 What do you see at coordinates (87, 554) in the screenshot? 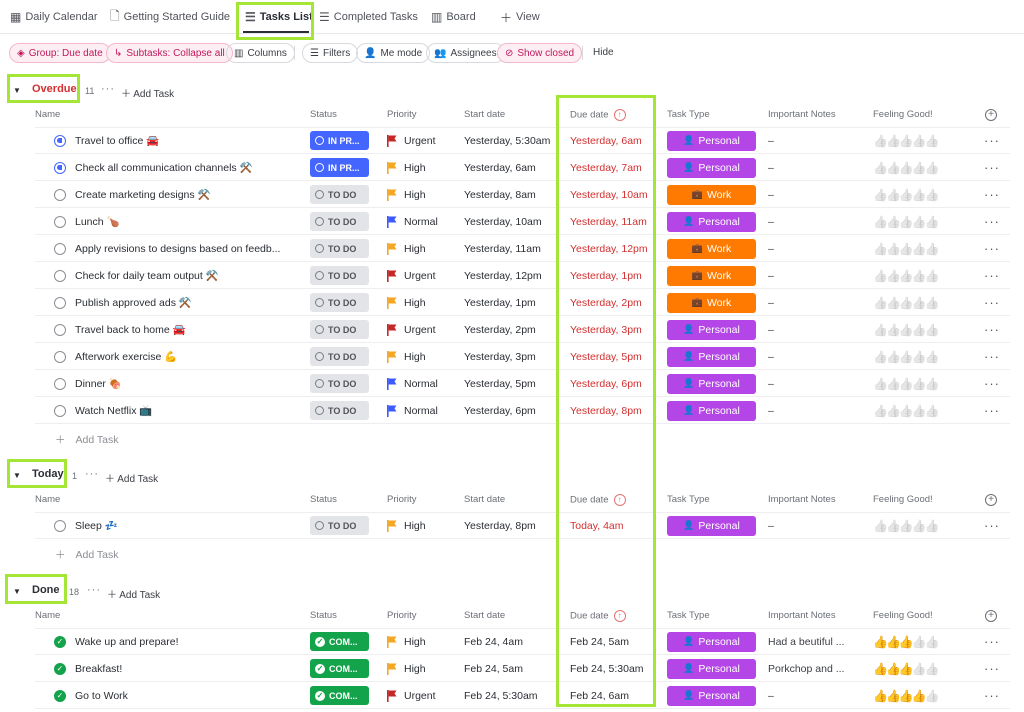
I see `add-task-row: ＋ Add Task` at bounding box center [87, 554].